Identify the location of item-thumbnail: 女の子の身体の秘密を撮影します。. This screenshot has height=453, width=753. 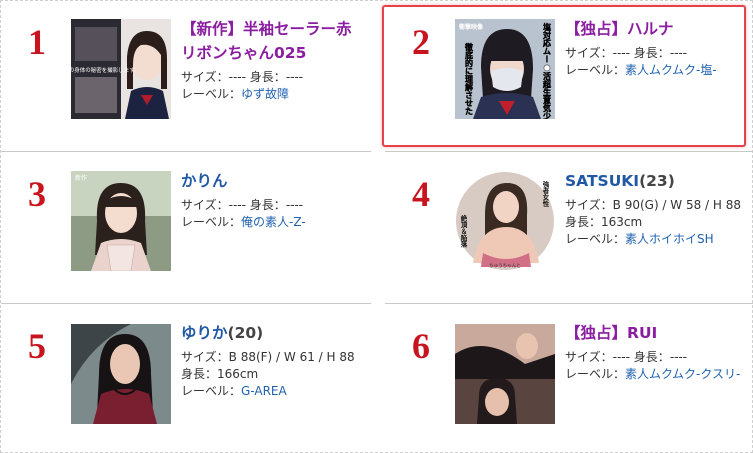
(121, 69).